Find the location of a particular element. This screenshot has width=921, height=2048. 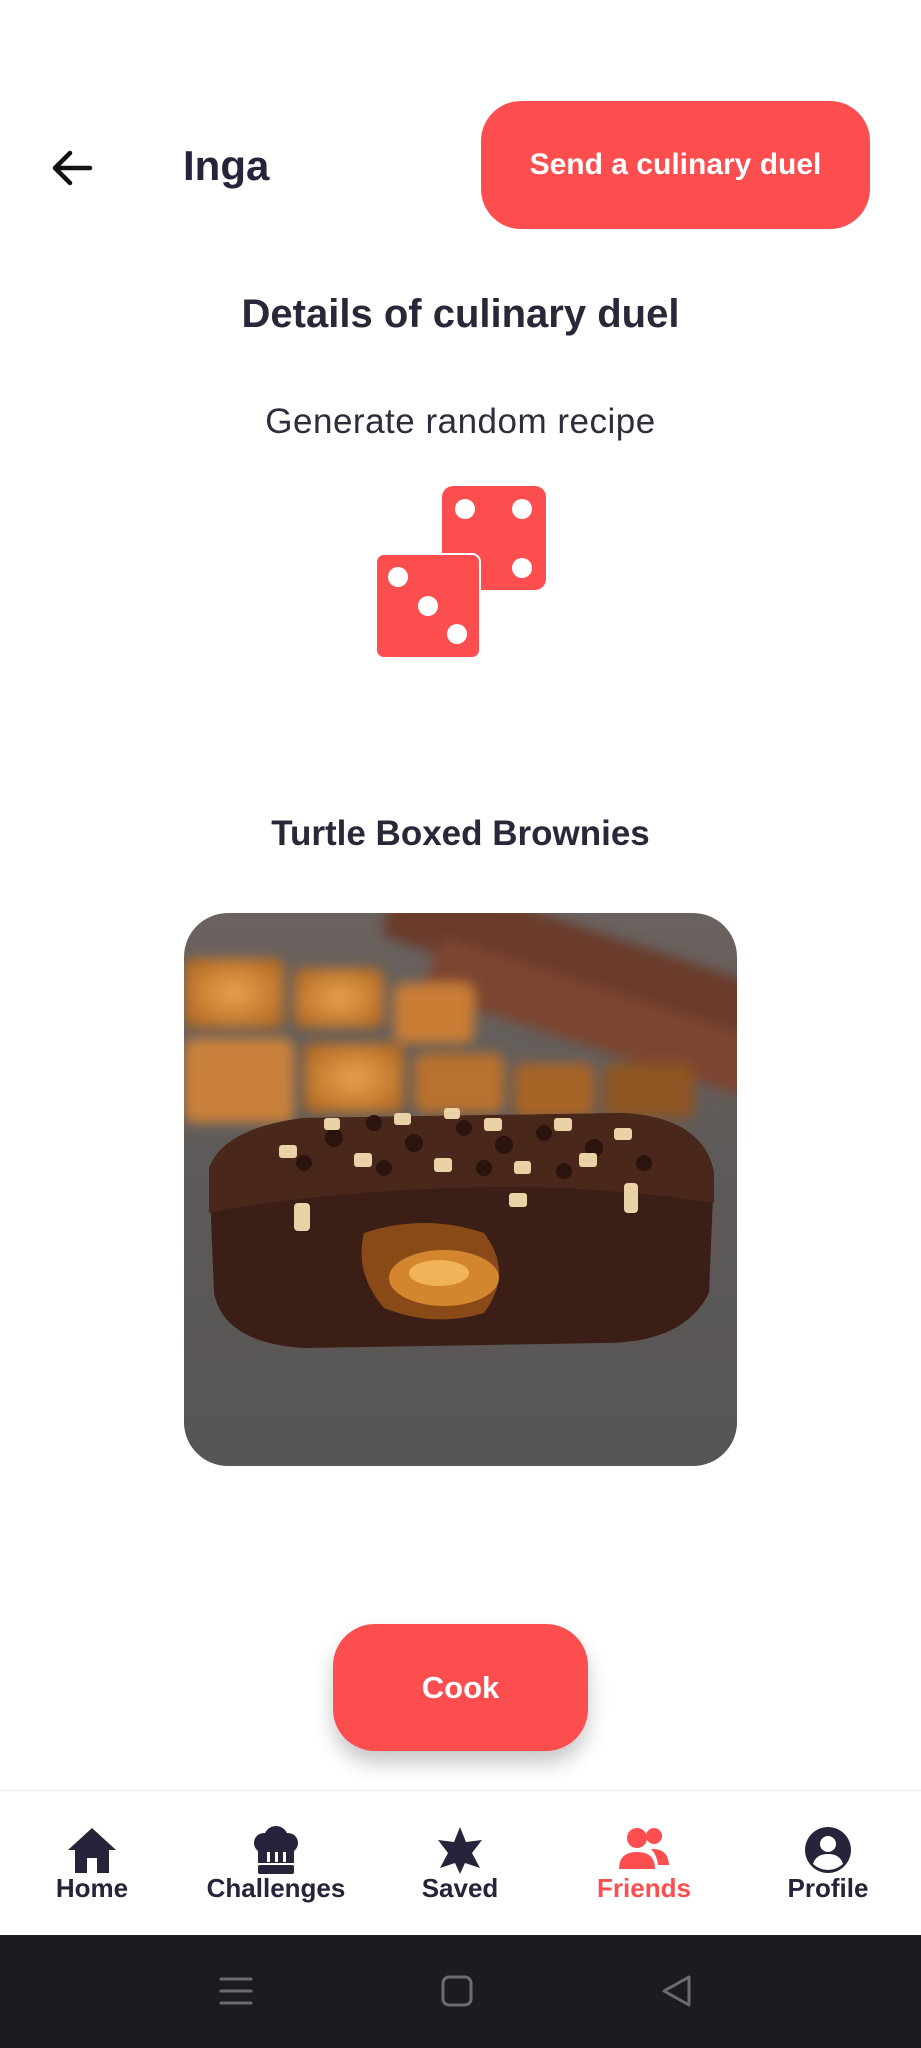

back-button is located at coordinates (72, 168).